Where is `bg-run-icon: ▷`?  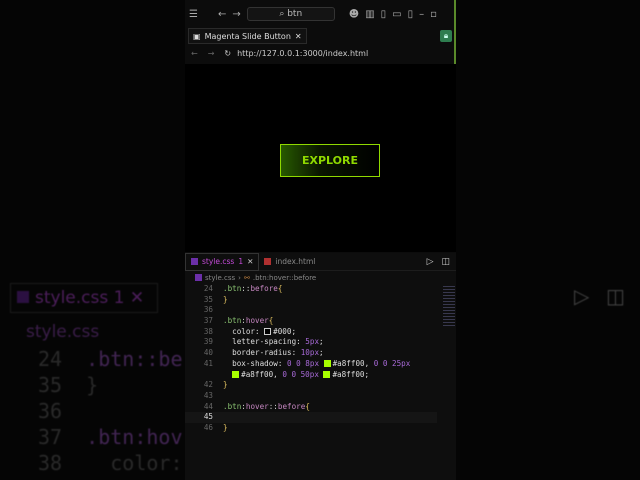
bg-run-icon: ▷ is located at coordinates (582, 296).